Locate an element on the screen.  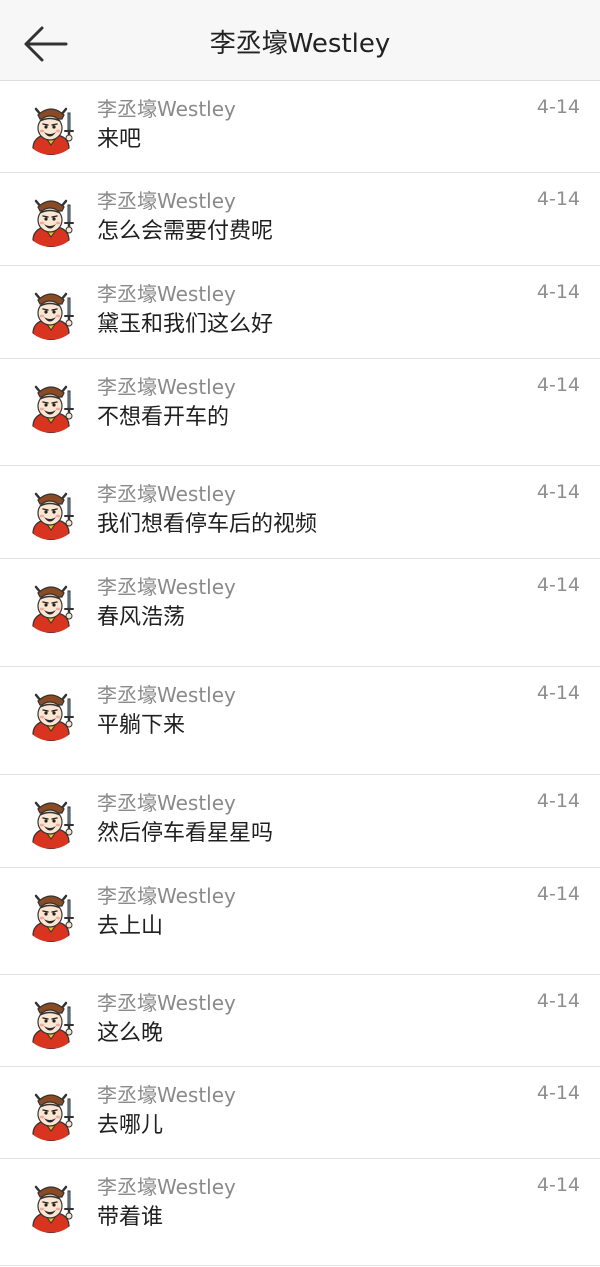
comment-row: 李丞壕Westley 怎么会需要付费呢 4-14 is located at coordinates (300, 219).